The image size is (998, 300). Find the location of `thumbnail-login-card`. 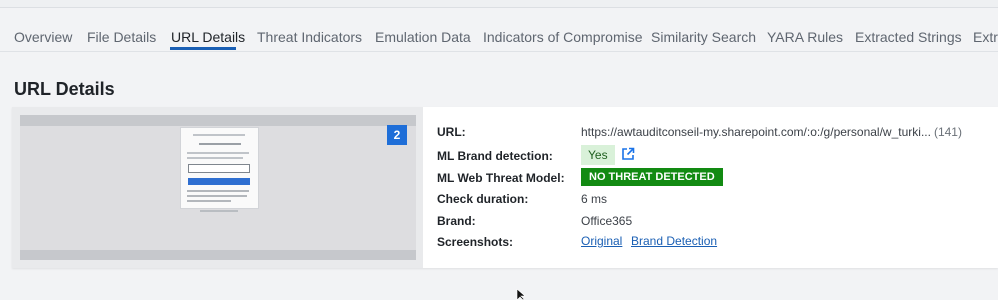

thumbnail-login-card is located at coordinates (219, 168).